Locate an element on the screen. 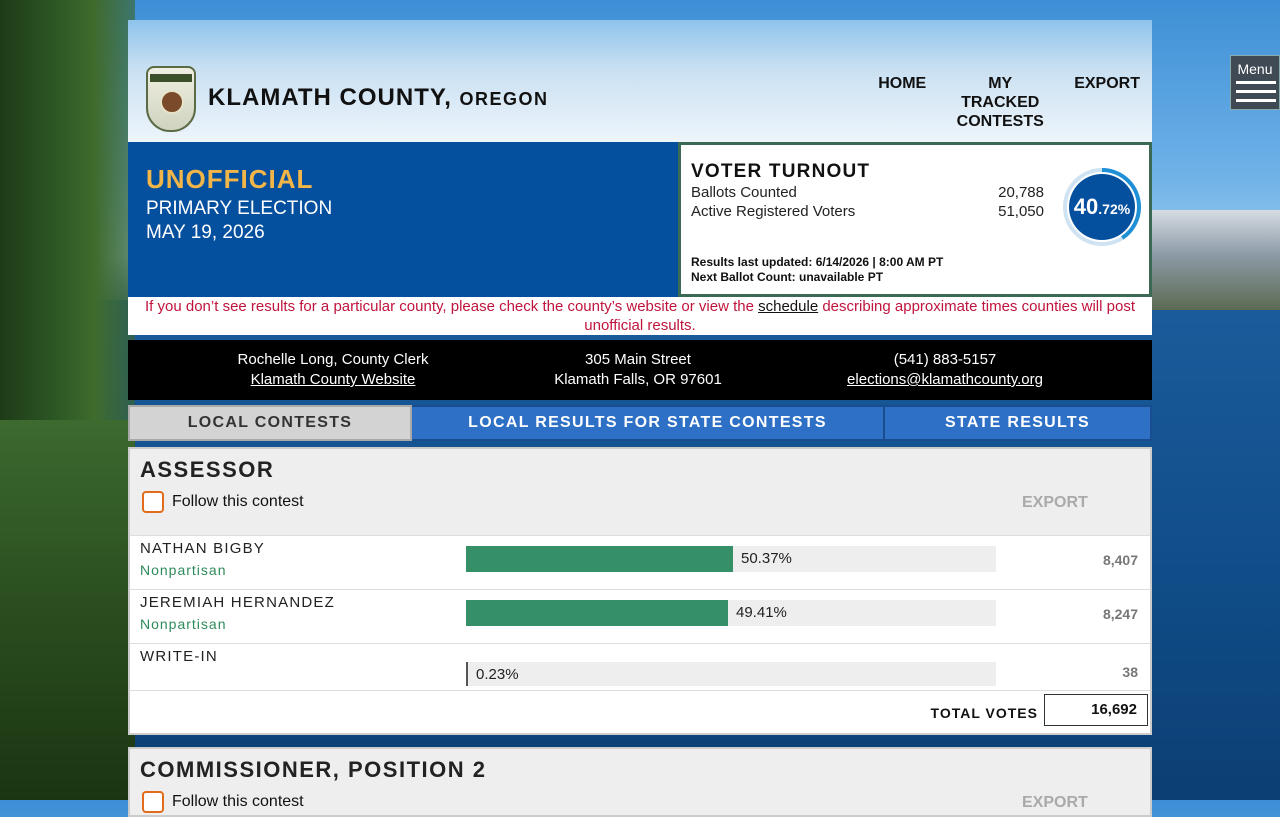  clerk-name: Rochelle Long, County Clerk is located at coordinates (333, 359).